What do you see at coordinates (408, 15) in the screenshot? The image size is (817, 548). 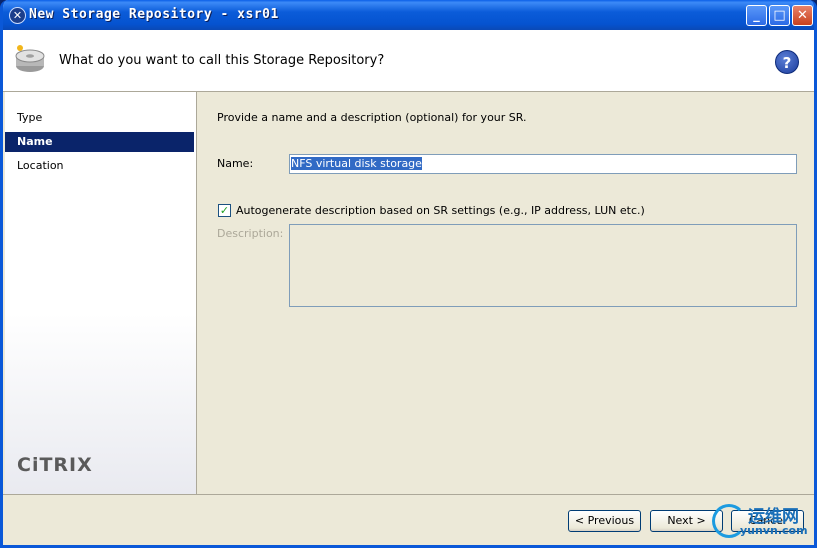 I see `title-bar: ✕ New Storage Repository - xsr01 _ □ ✕` at bounding box center [408, 15].